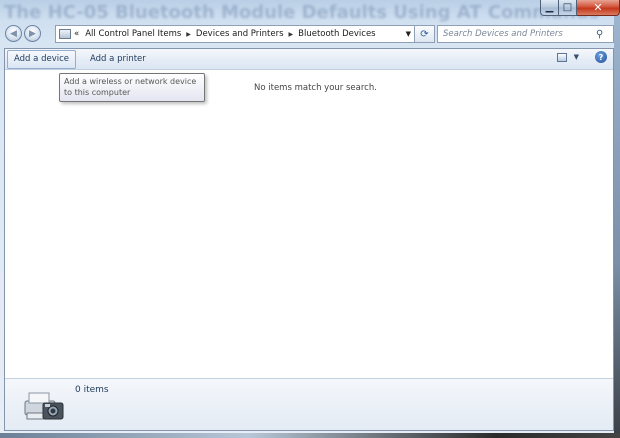 The height and width of the screenshot is (438, 620). What do you see at coordinates (568, 8) in the screenshot?
I see `maximize-button: □` at bounding box center [568, 8].